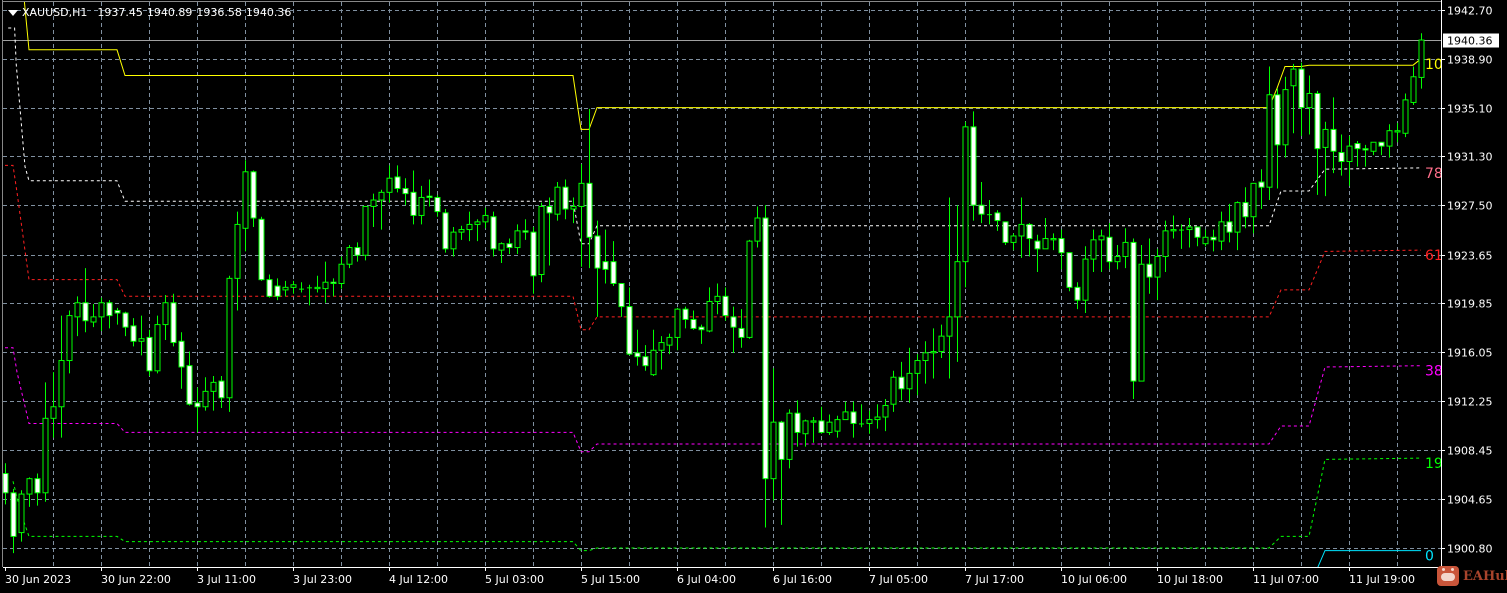 The image size is (1507, 593). Describe the element at coordinates (268, 12) in the screenshot. I see `close-value: 1940.36` at that location.